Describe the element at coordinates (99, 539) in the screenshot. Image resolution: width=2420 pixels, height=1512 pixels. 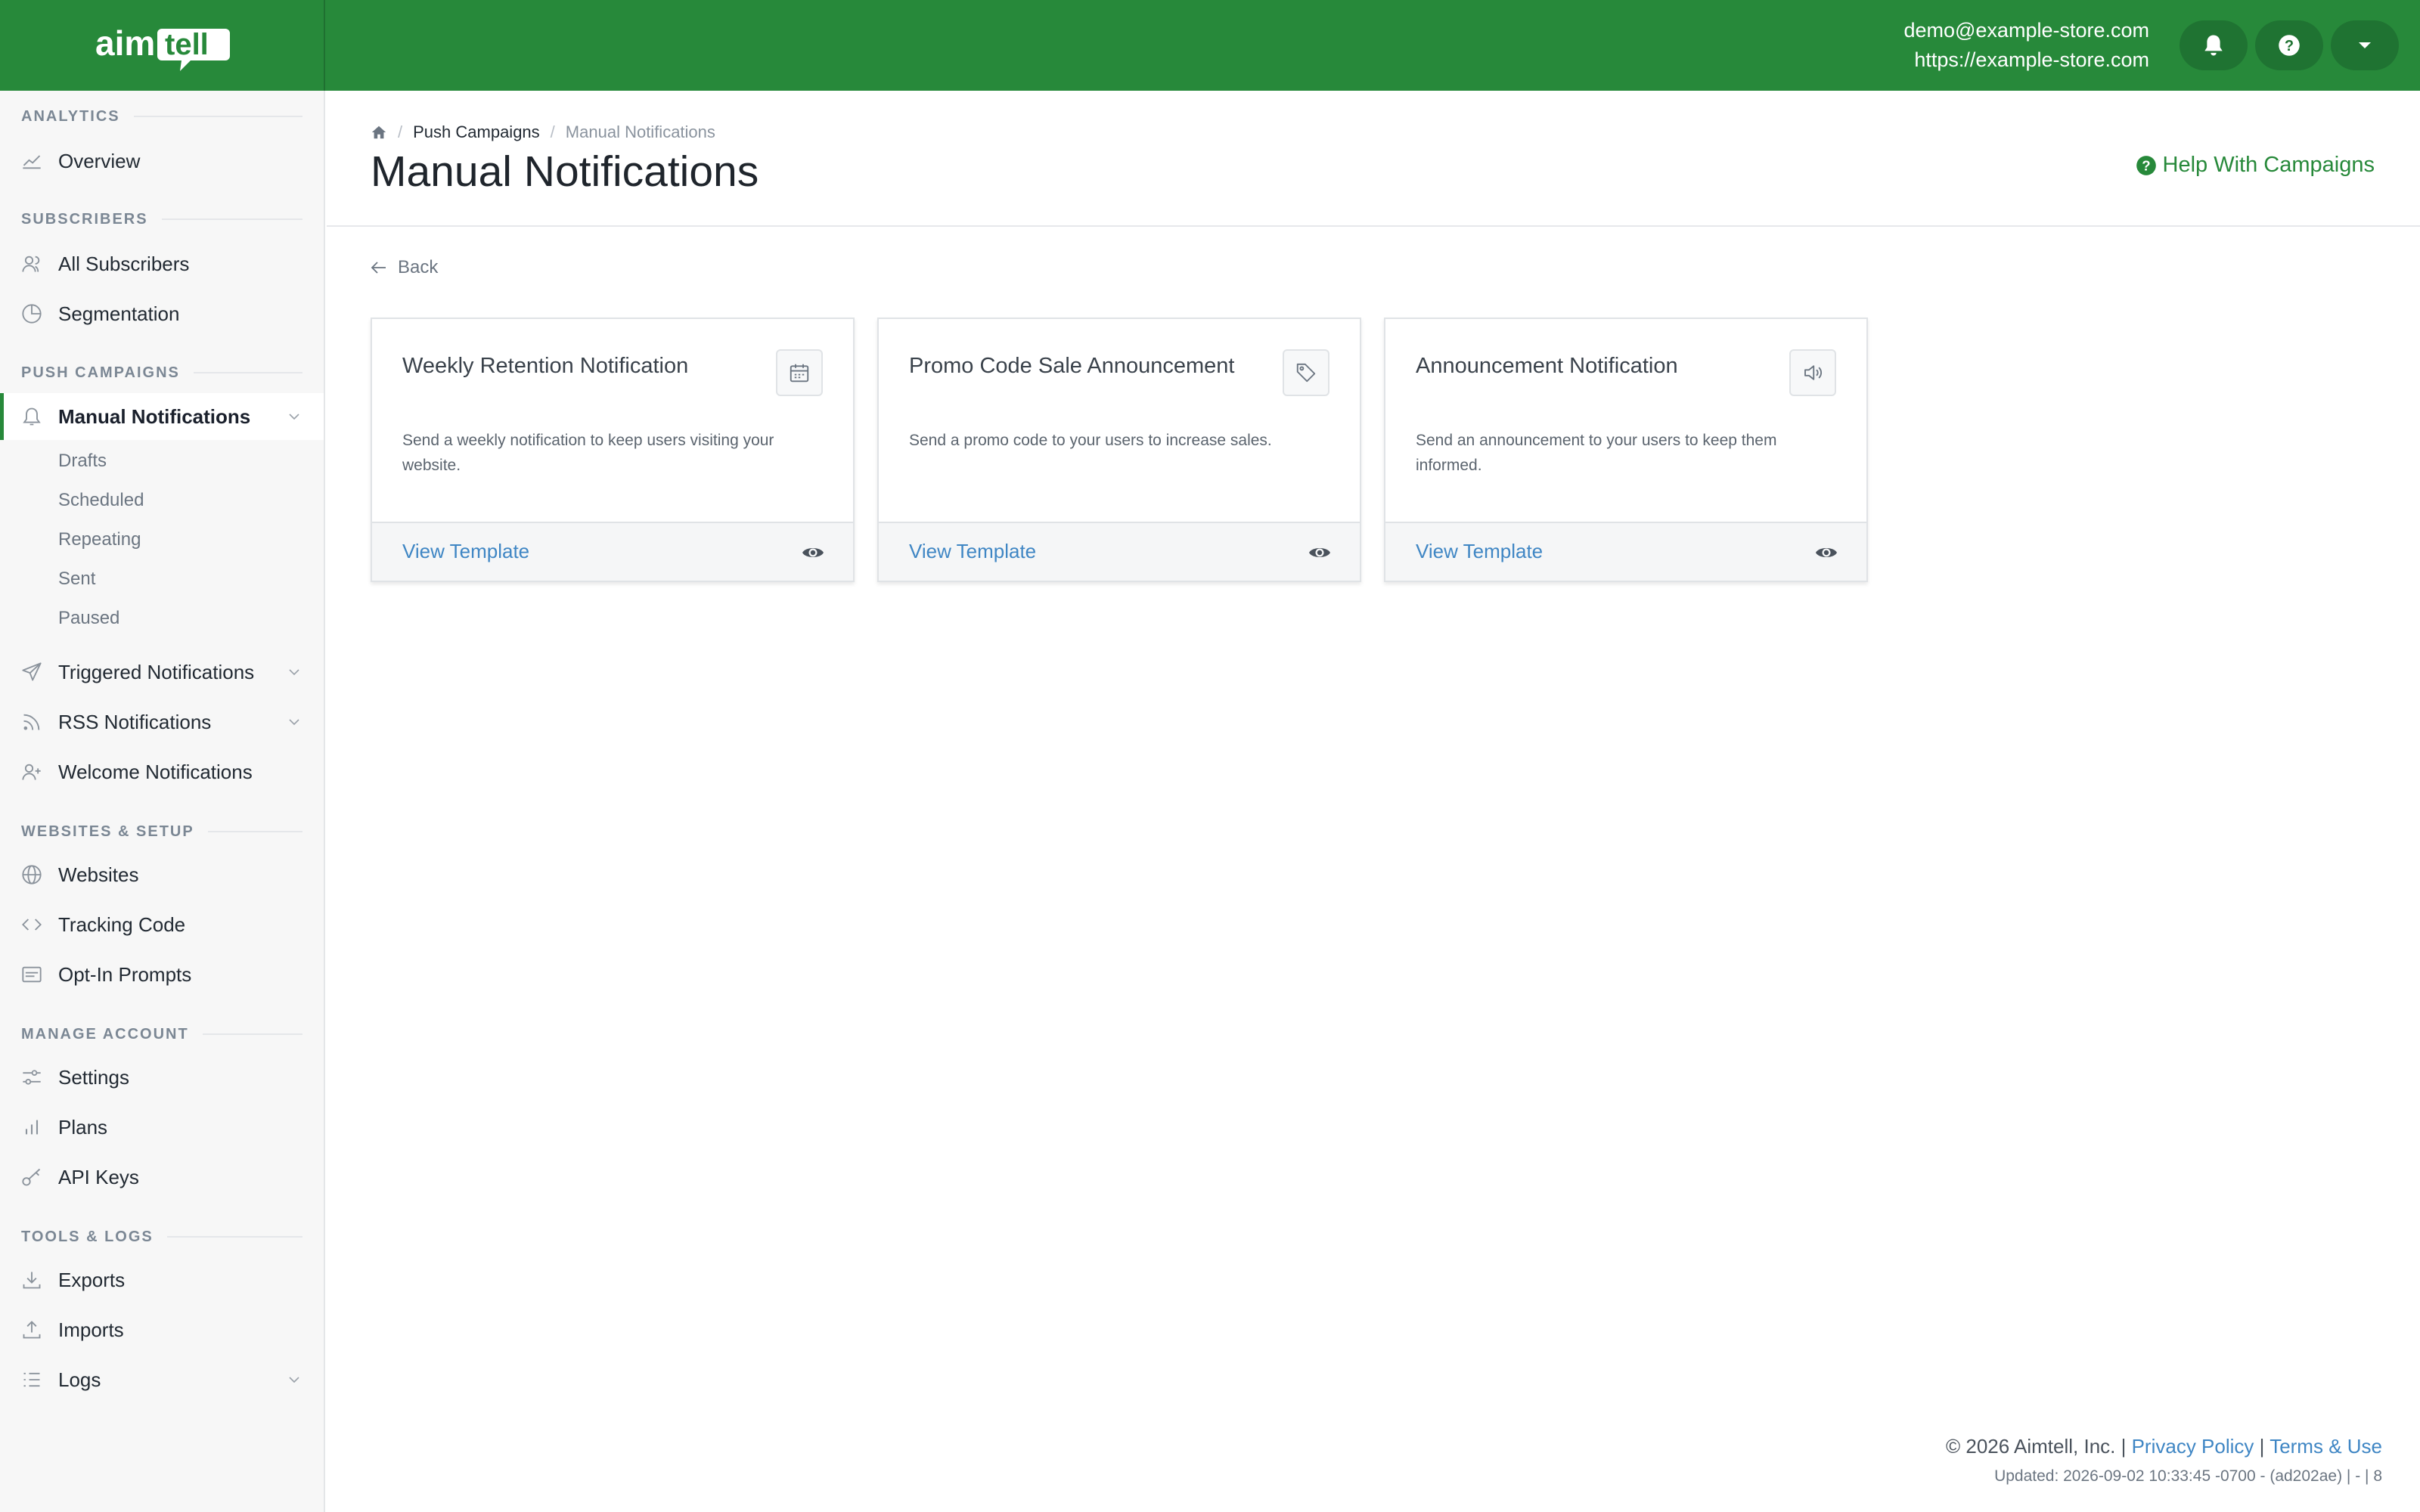
I see `sidebar-subitem-repeating: Repeating` at that location.